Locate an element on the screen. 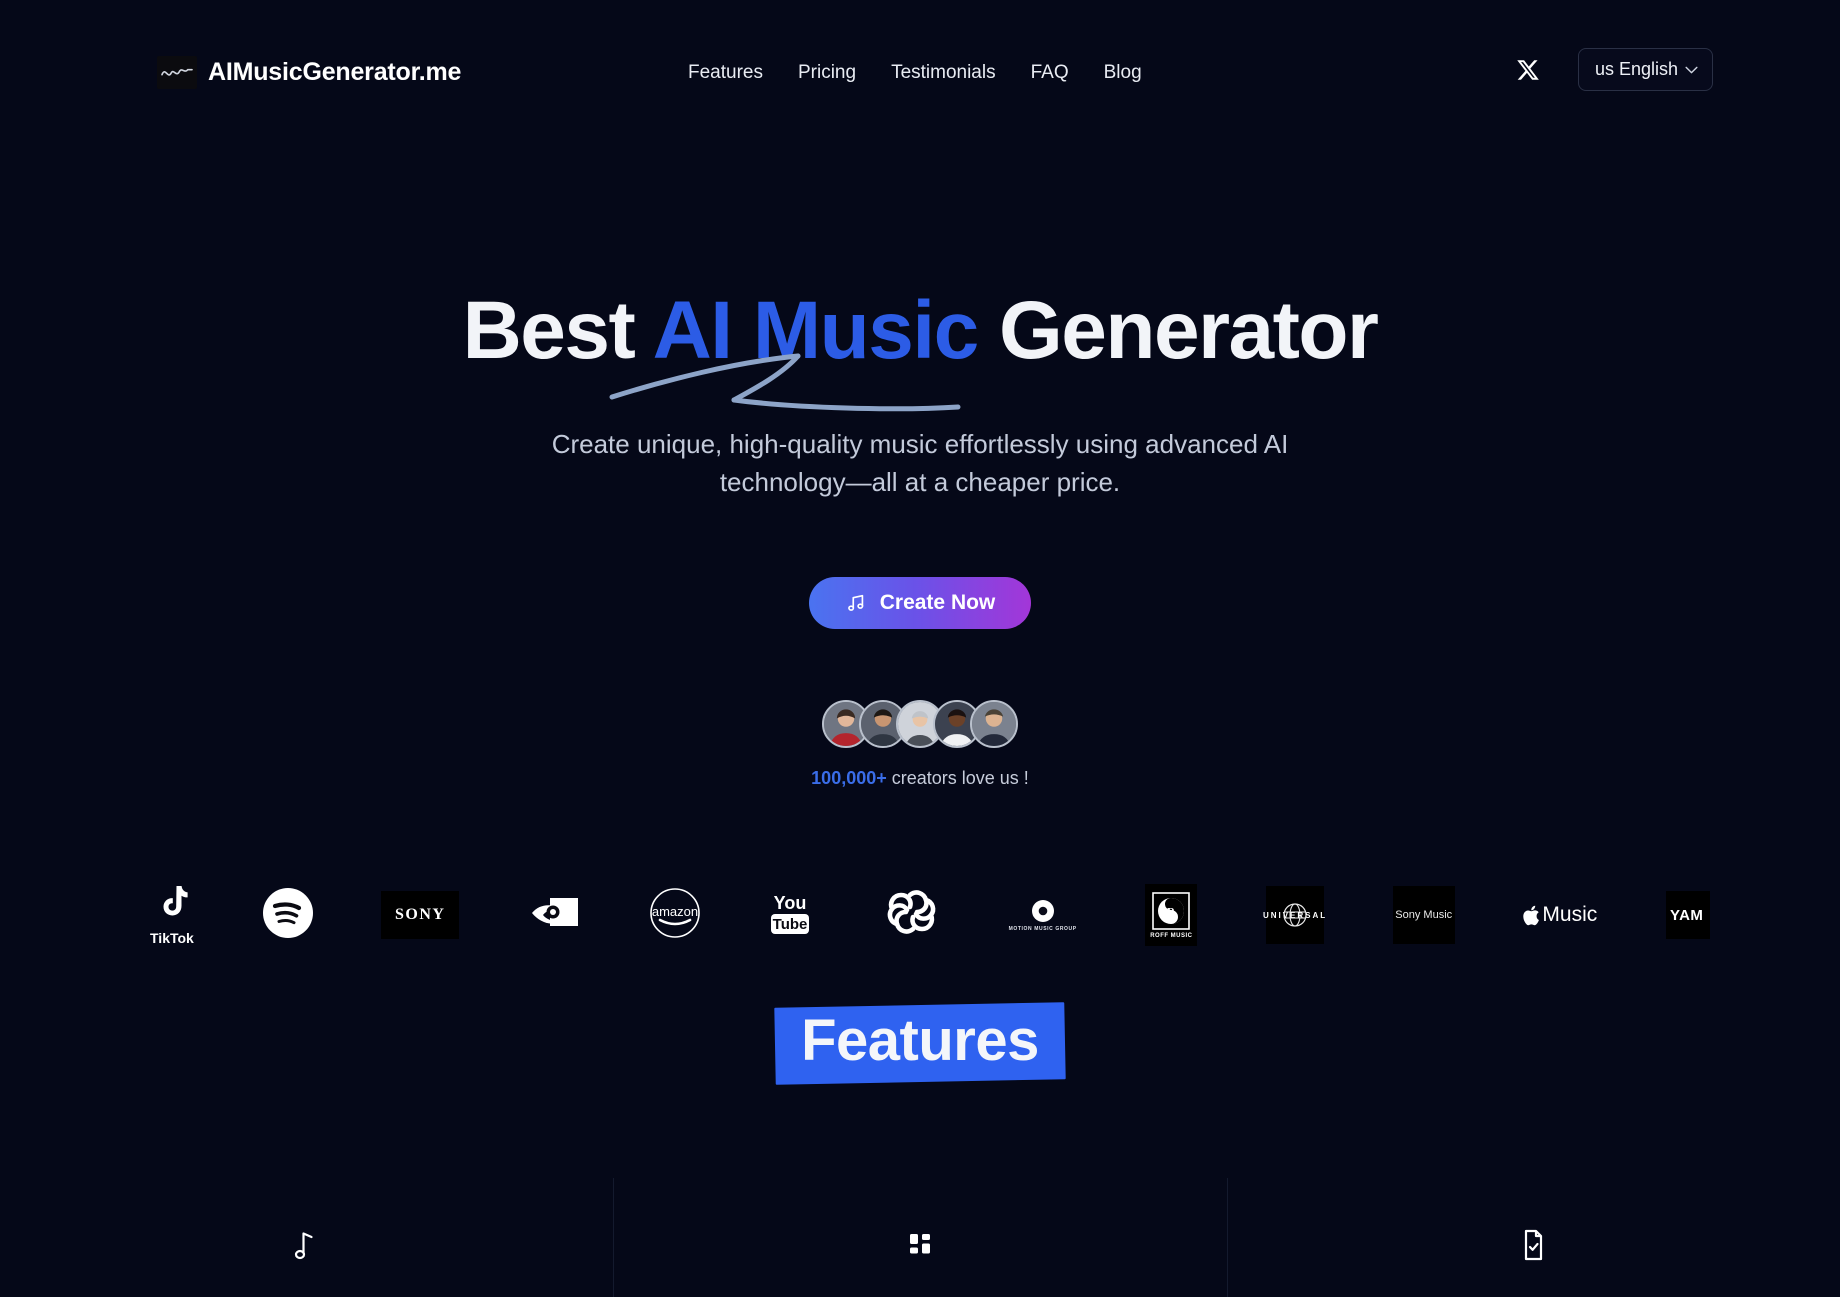  svg-text: R is located at coordinates (1171, 912).